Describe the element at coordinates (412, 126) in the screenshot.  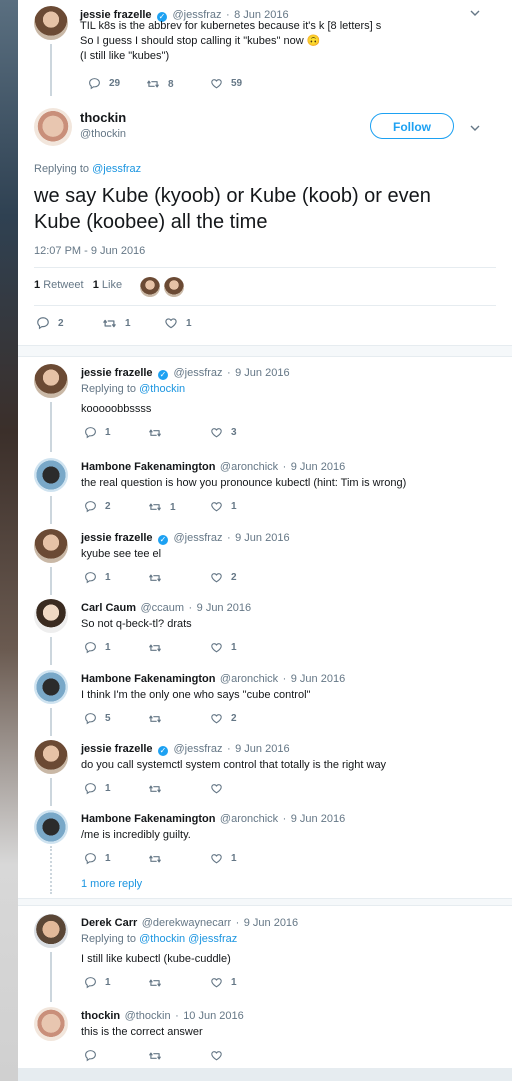
I see `follow-button: Follow` at that location.